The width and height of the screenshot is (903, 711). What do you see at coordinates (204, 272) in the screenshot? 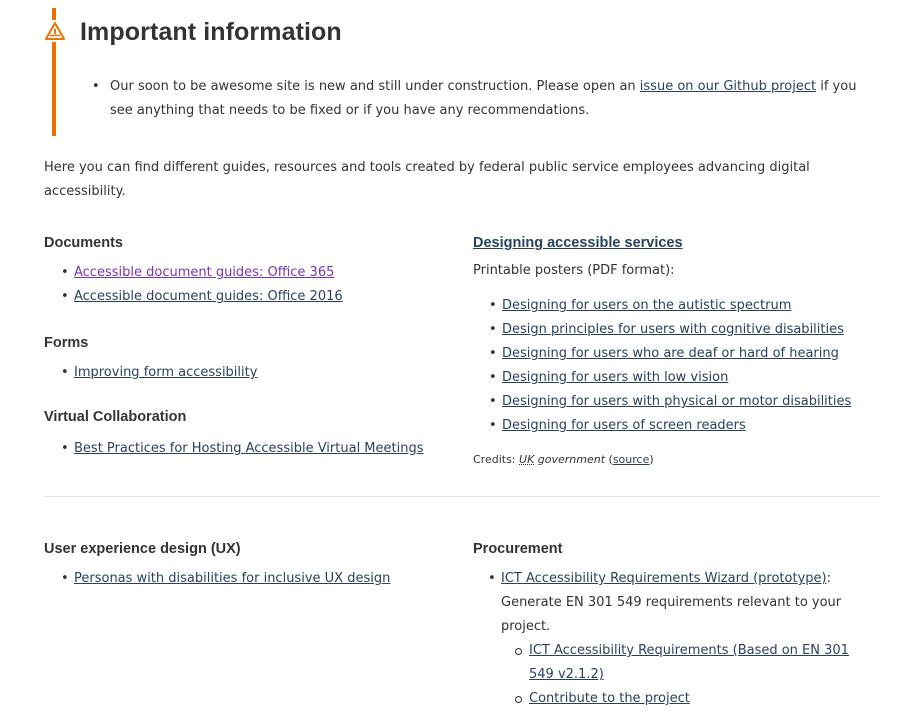
I see `office-365-guide-link: Accessible document guides: Office 365` at bounding box center [204, 272].